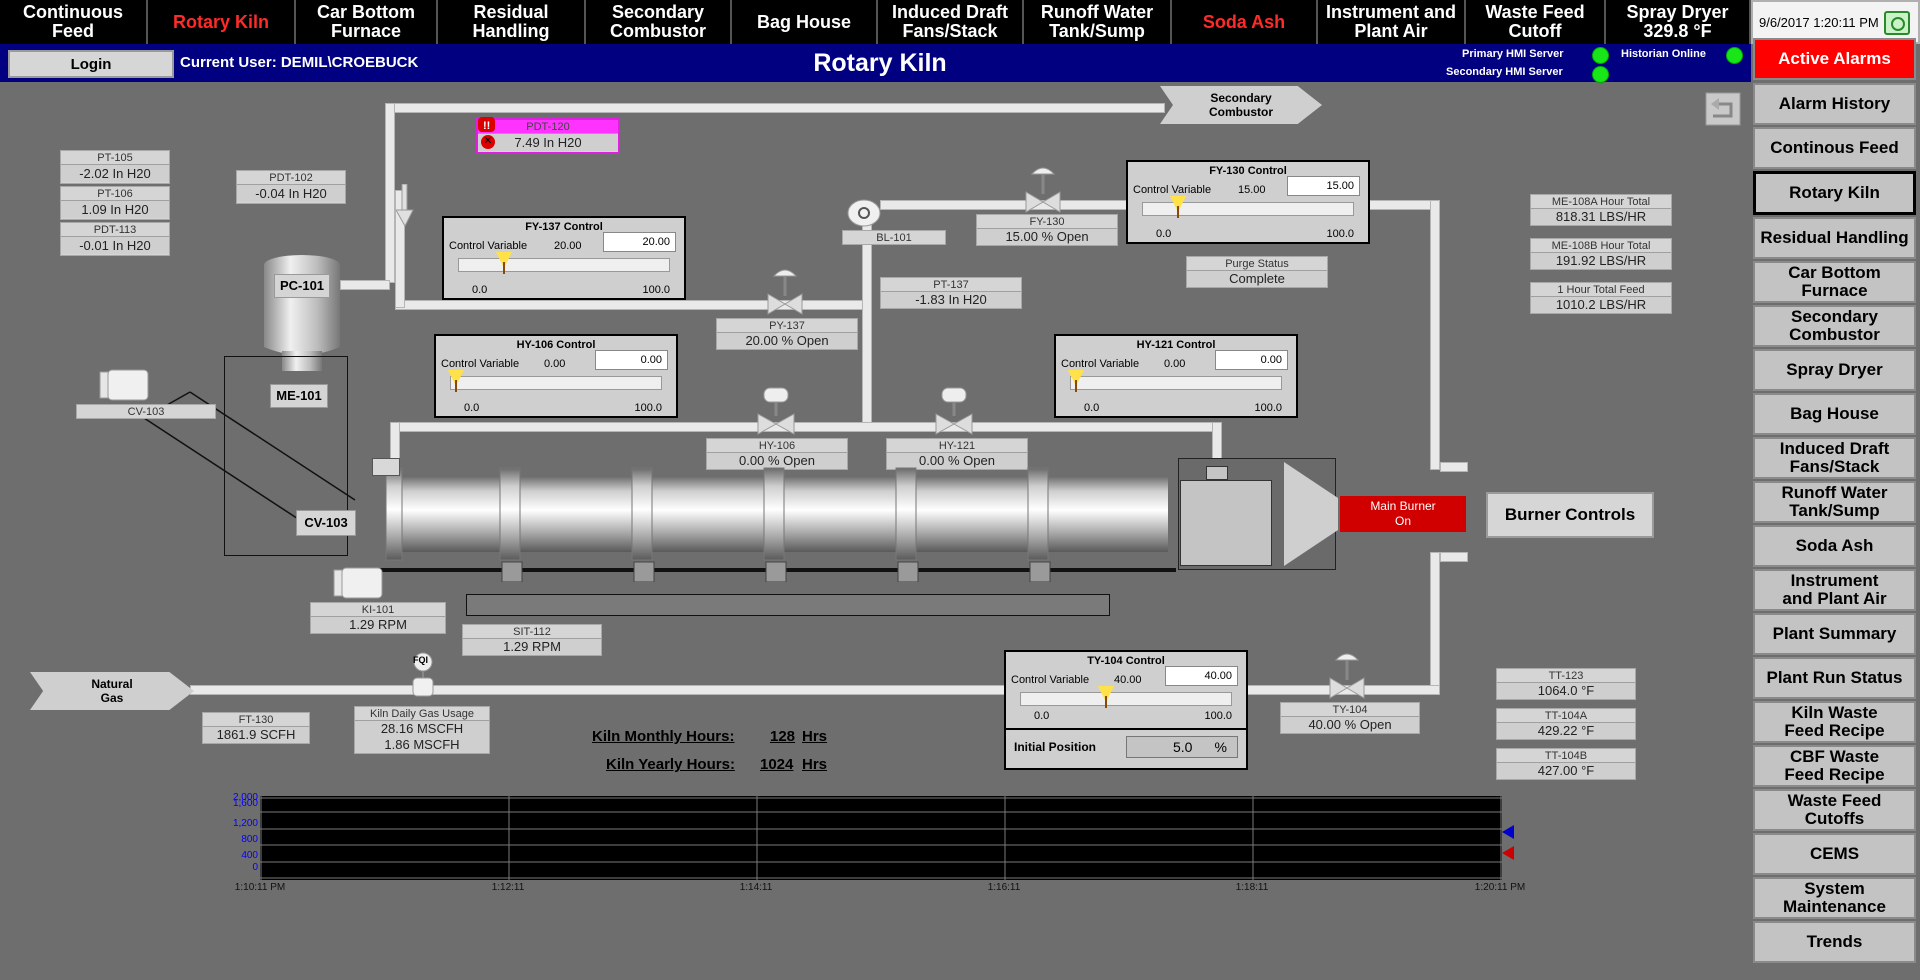 Image resolution: width=1920 pixels, height=980 pixels. Describe the element at coordinates (1347, 676) in the screenshot. I see `ty104-valve-icon` at that location.